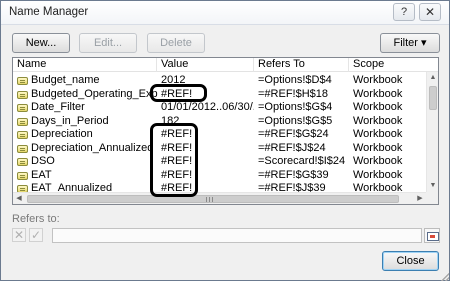 This screenshot has height=281, width=450. Describe the element at coordinates (302, 161) in the screenshot. I see `row-refers-to: =Scorecard!$I$24` at that location.